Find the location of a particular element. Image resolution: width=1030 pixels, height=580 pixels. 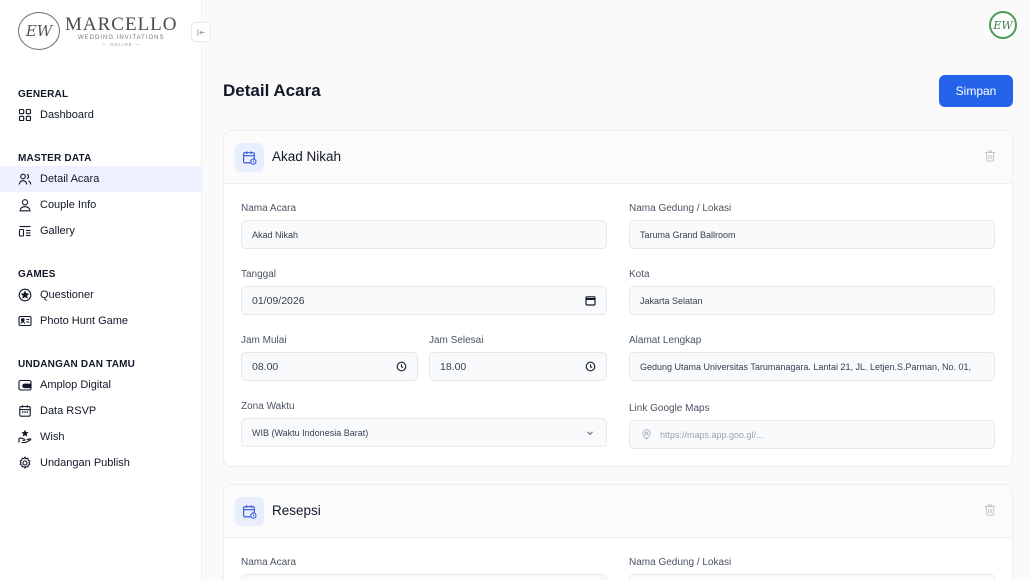

tanggal-date-input: 01/09/2026 is located at coordinates (424, 300).